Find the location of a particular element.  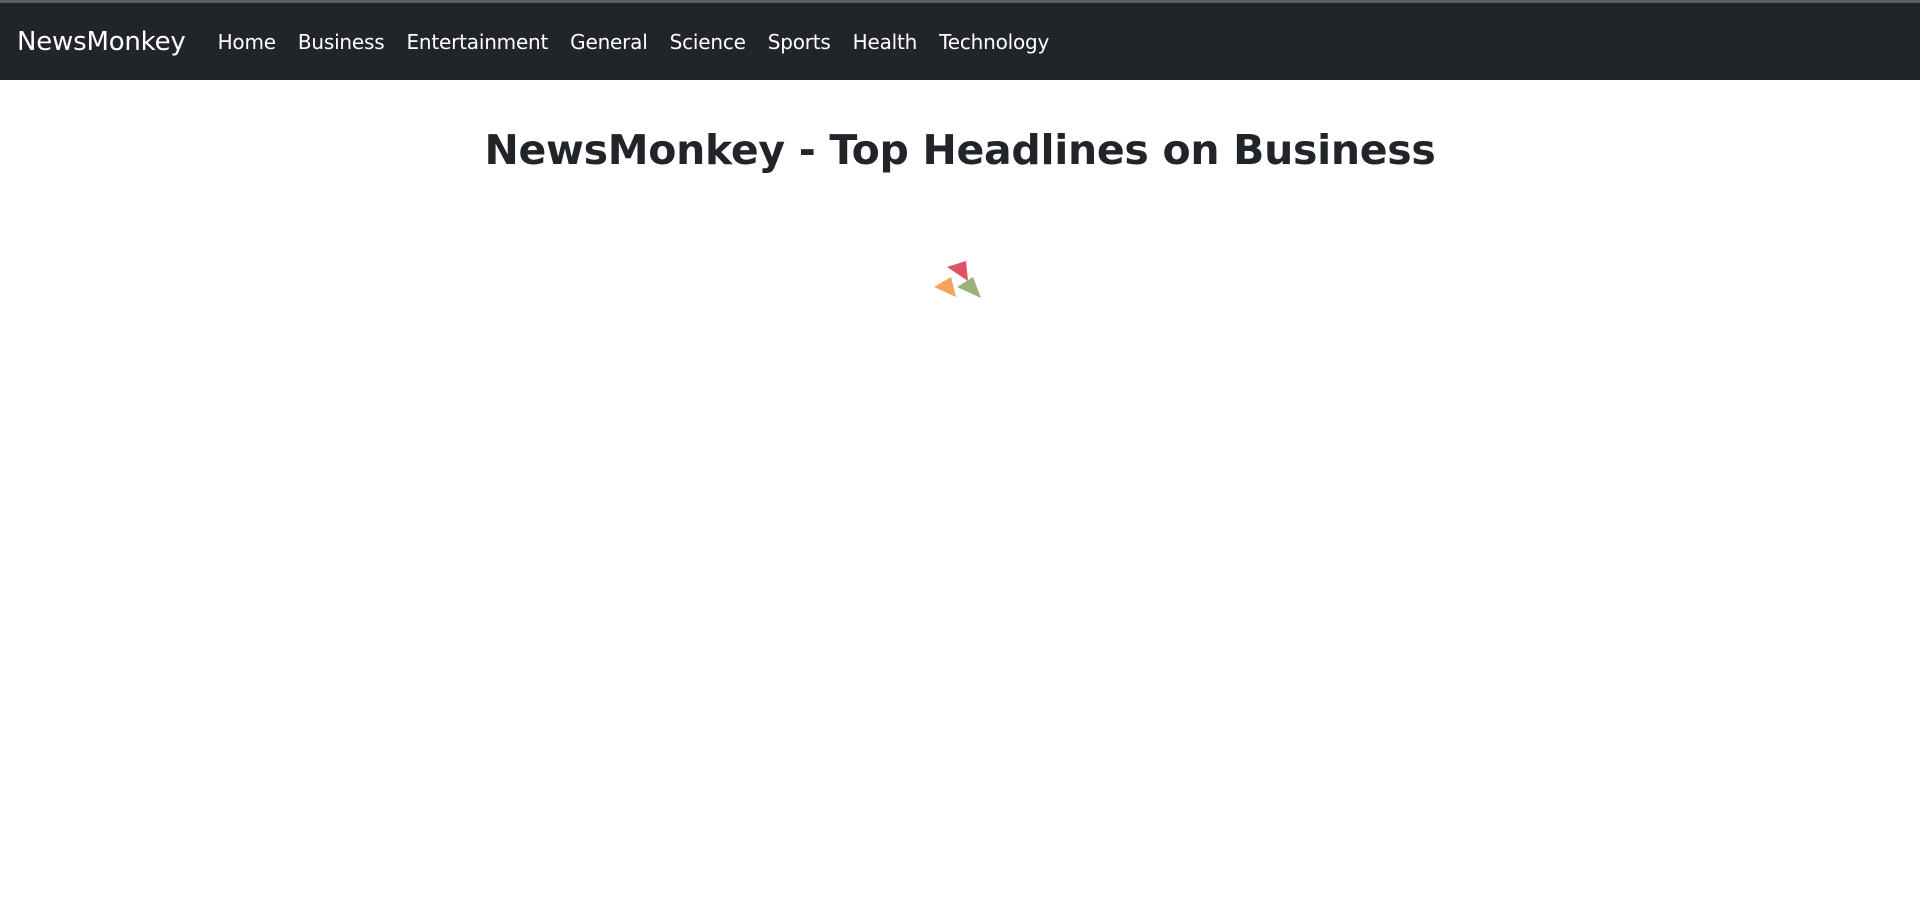

nav-link-entertainment: Entertainment is located at coordinates (477, 42).